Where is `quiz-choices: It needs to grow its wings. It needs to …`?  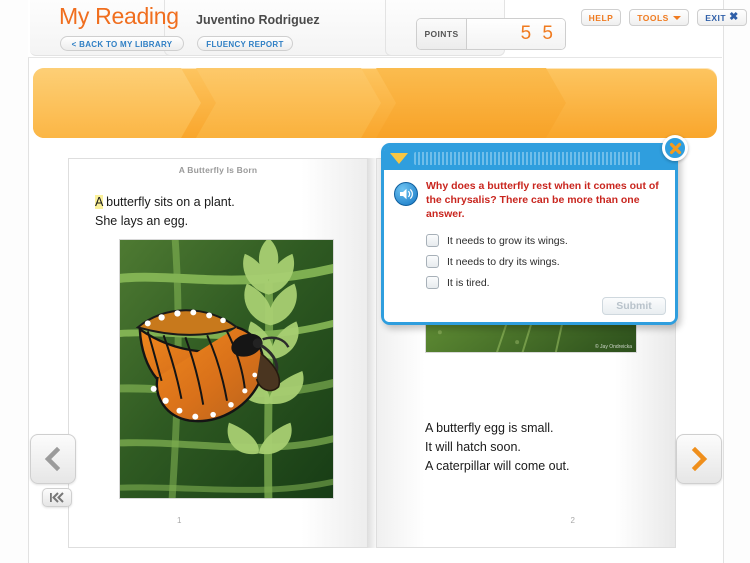
quiz-choices: It needs to grow its wings. It needs to … is located at coordinates (545, 261).